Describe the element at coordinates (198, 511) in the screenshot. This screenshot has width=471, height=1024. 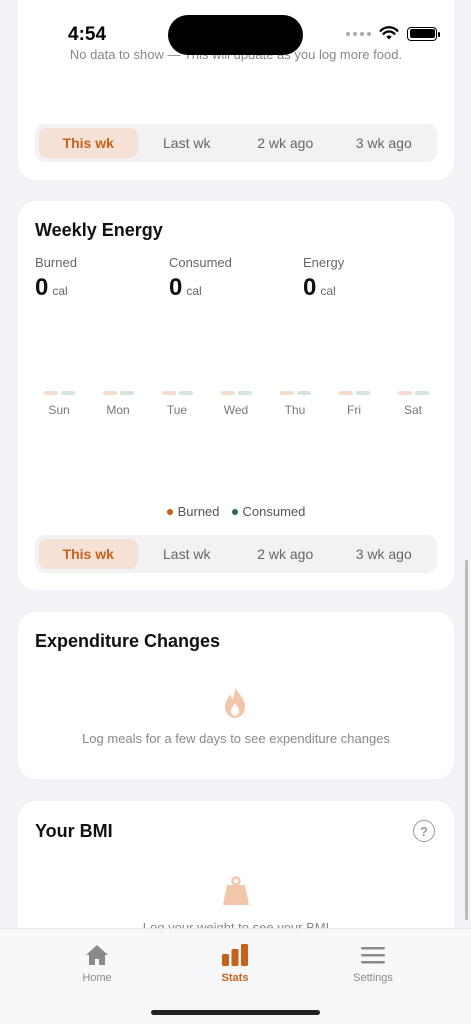
I see `legend-label: Burned` at that location.